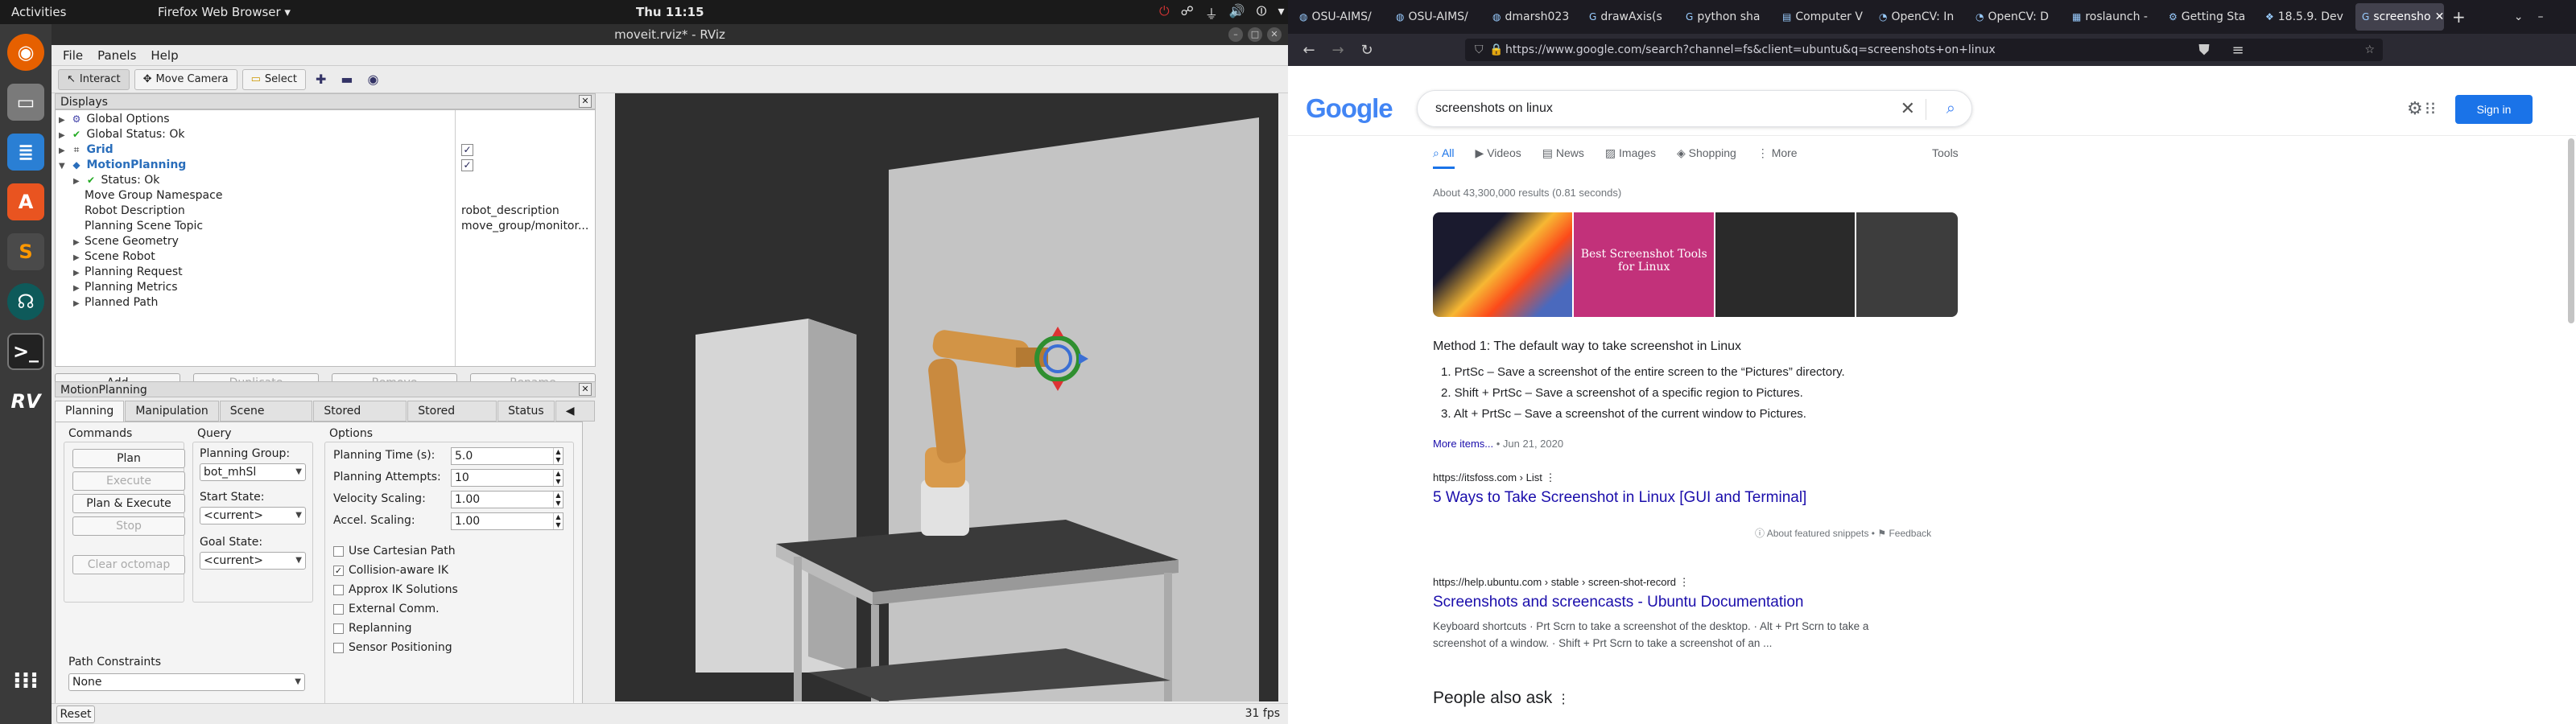  I want to click on close-button: ✕, so click(1274, 34).